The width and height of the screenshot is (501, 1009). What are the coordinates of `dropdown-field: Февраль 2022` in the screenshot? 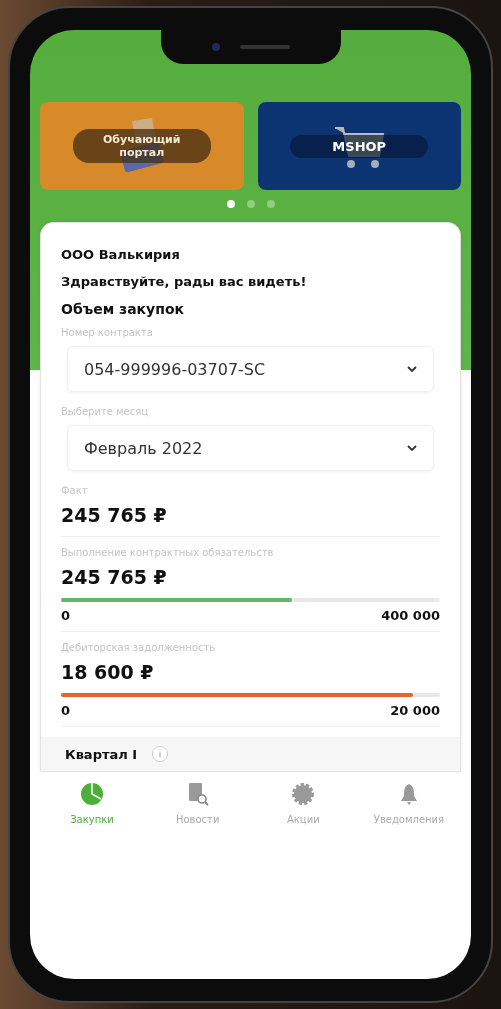 It's located at (250, 448).